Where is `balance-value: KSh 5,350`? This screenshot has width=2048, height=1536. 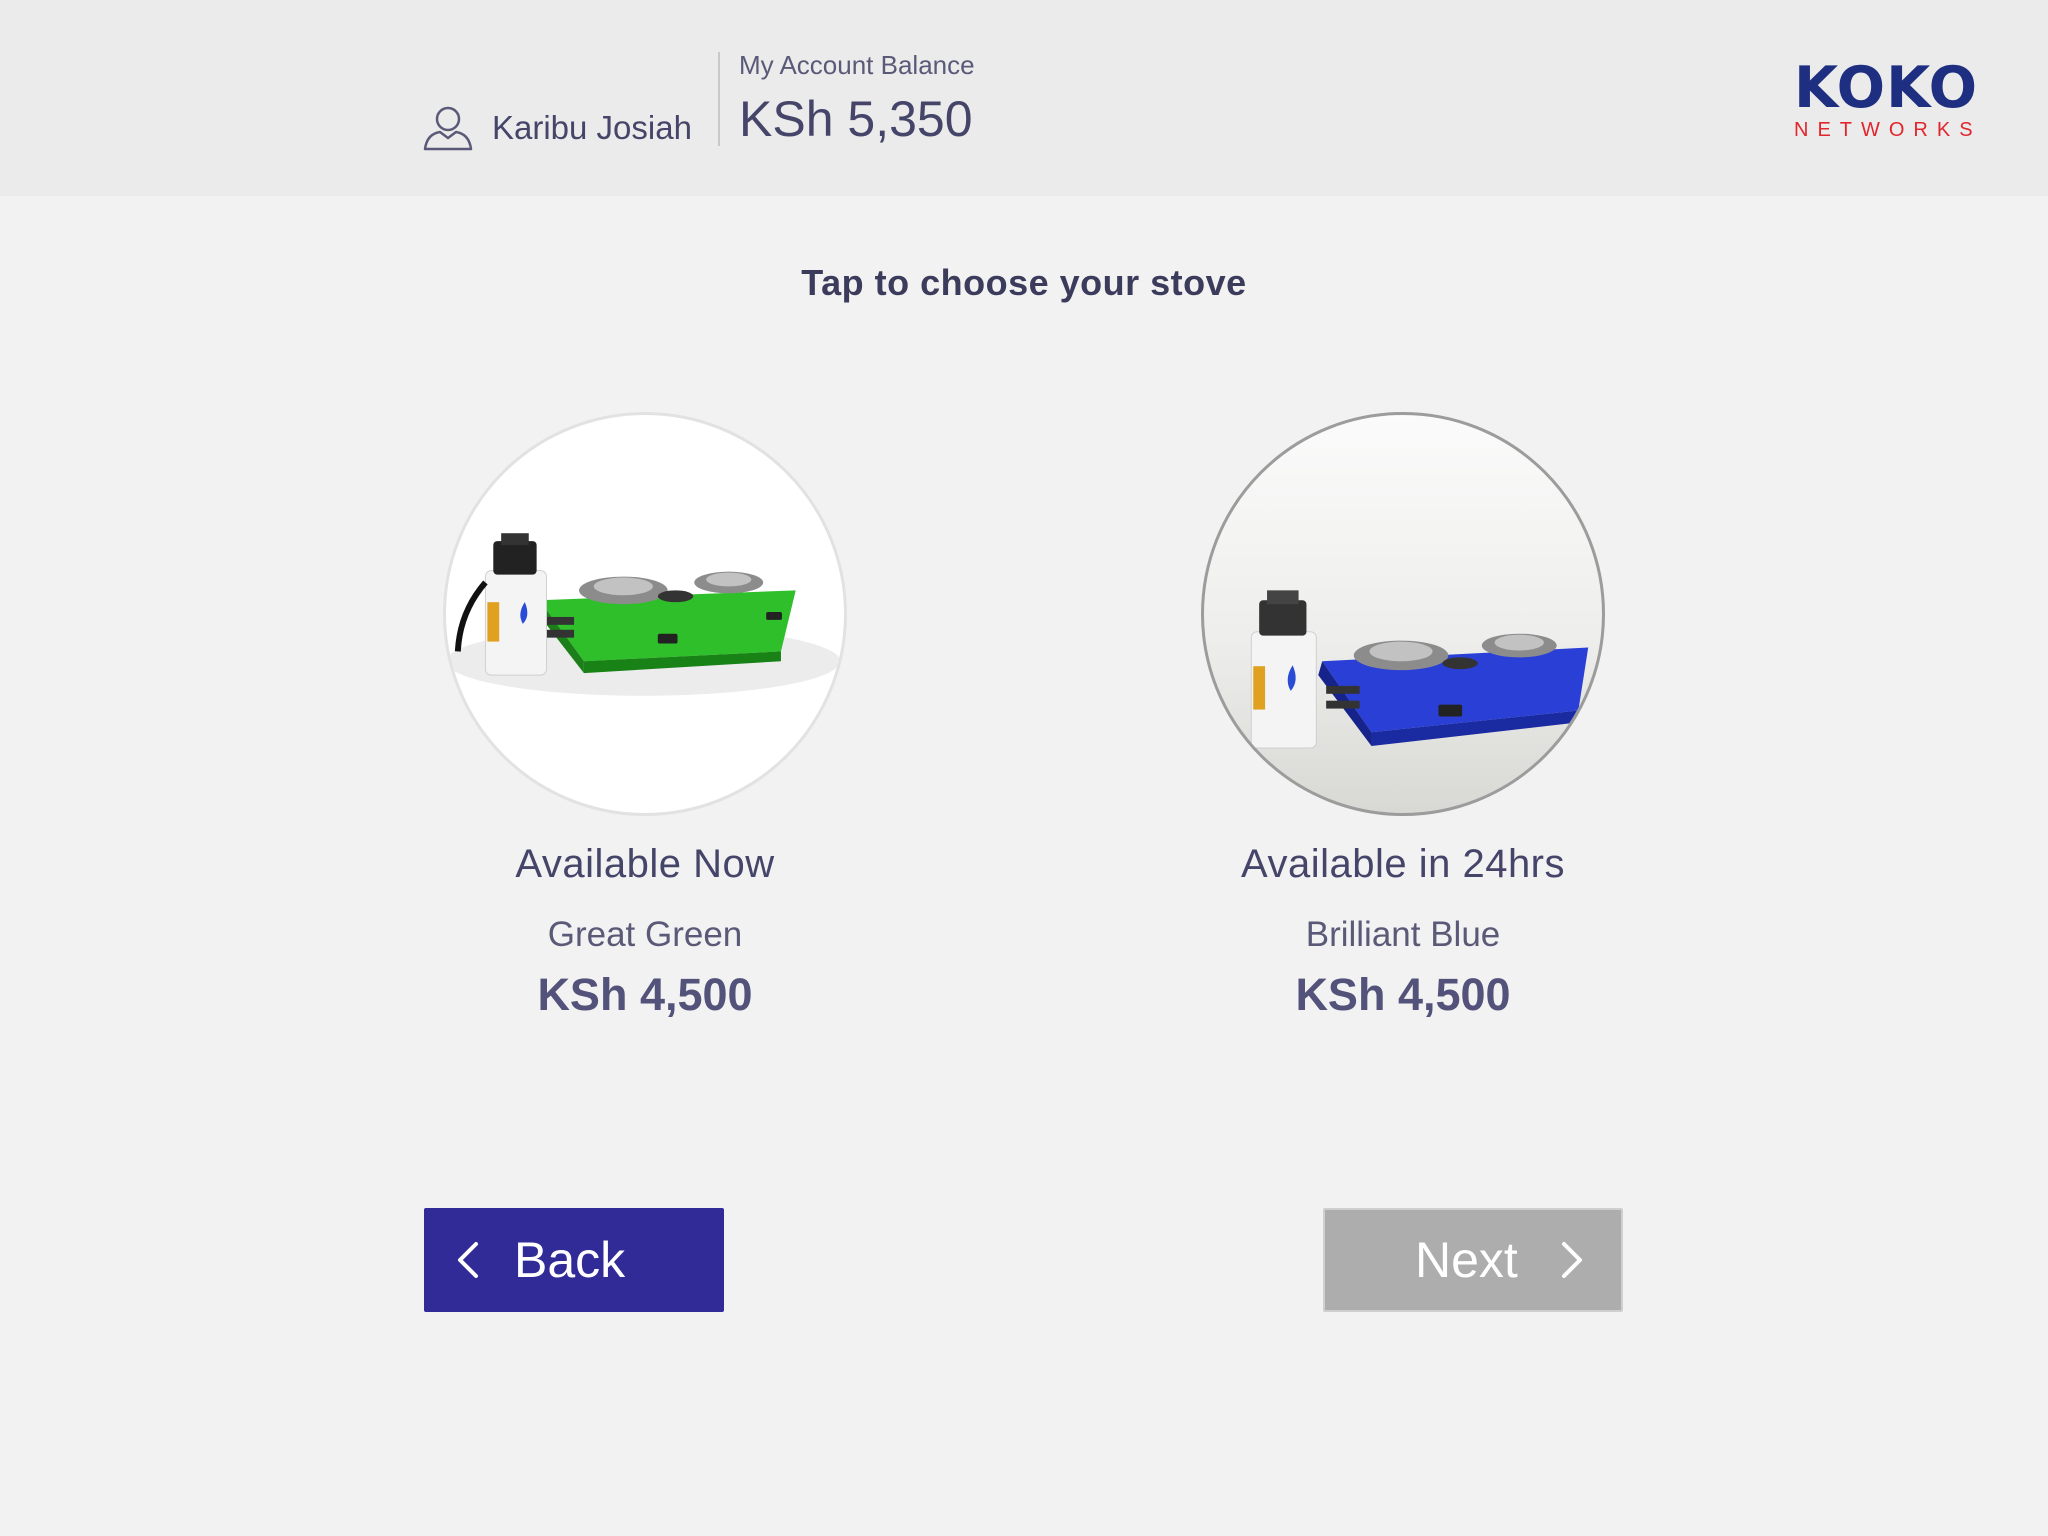
balance-value: KSh 5,350 is located at coordinates (856, 119).